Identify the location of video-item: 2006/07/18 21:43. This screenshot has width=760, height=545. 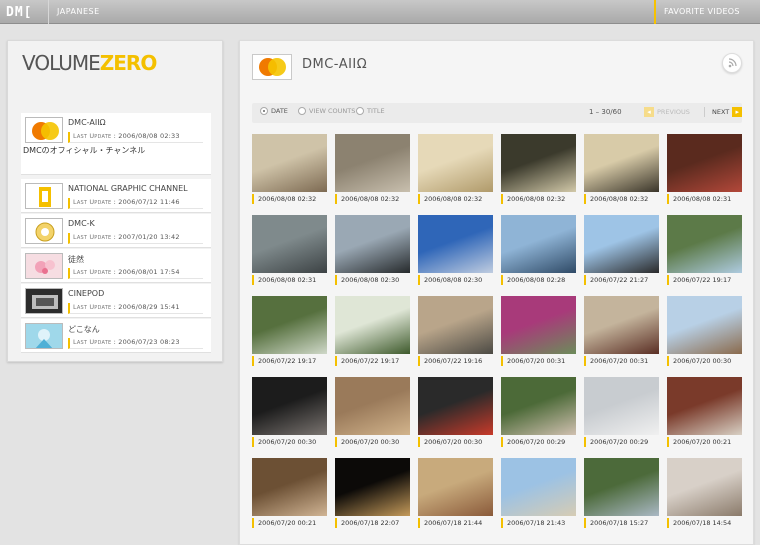
(538, 494).